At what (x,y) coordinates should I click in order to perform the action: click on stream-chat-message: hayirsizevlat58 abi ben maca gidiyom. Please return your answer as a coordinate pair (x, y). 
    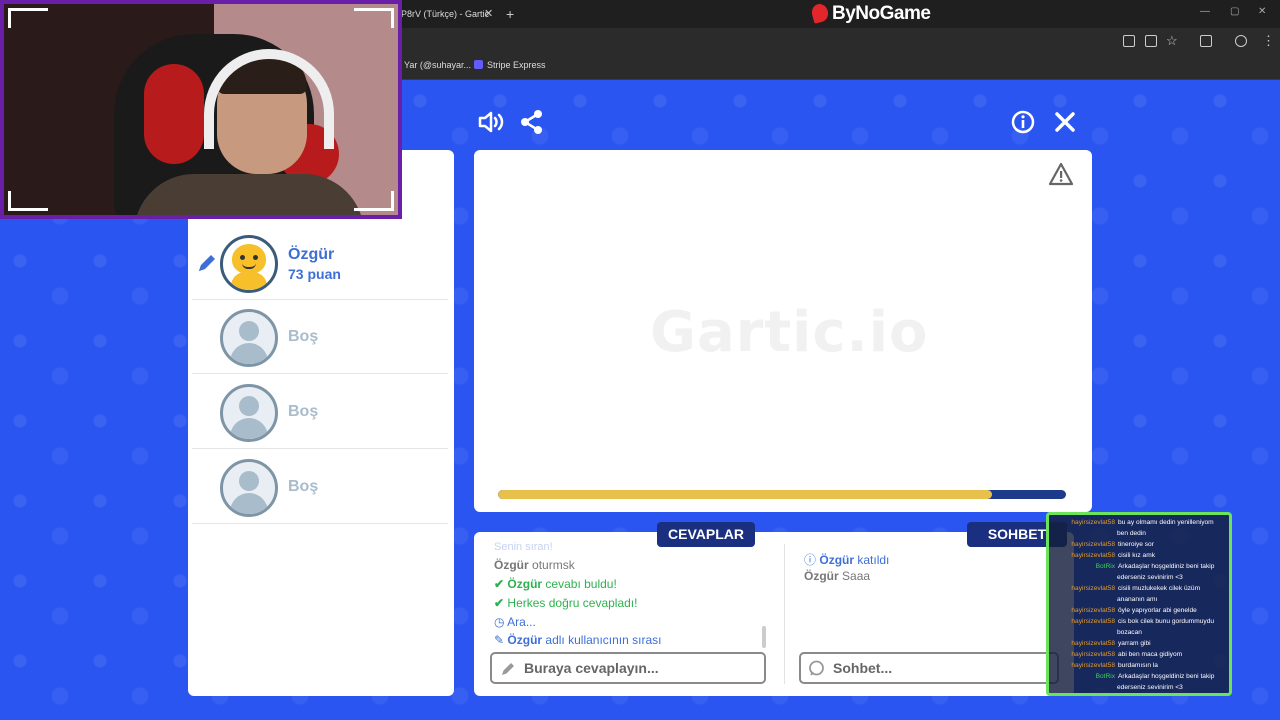
    Looking at the image, I should click on (1139, 654).